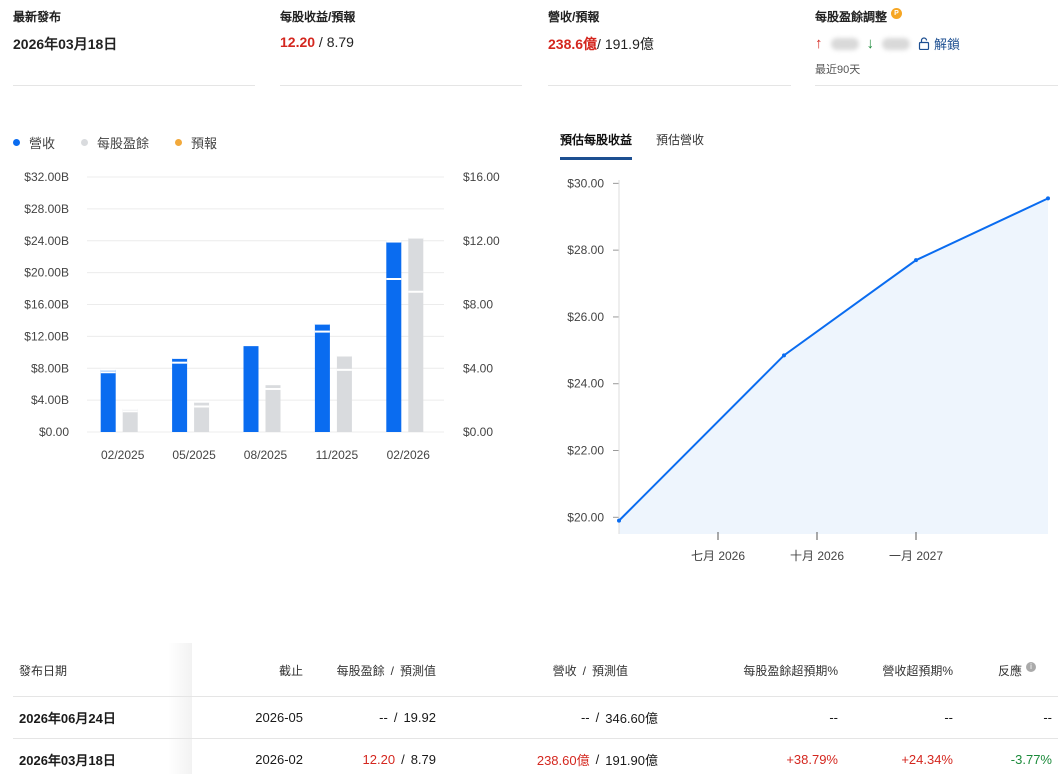 The image size is (1058, 774). Describe the element at coordinates (419, 717) in the screenshot. I see `row-eps-forecast: 19.92` at that location.